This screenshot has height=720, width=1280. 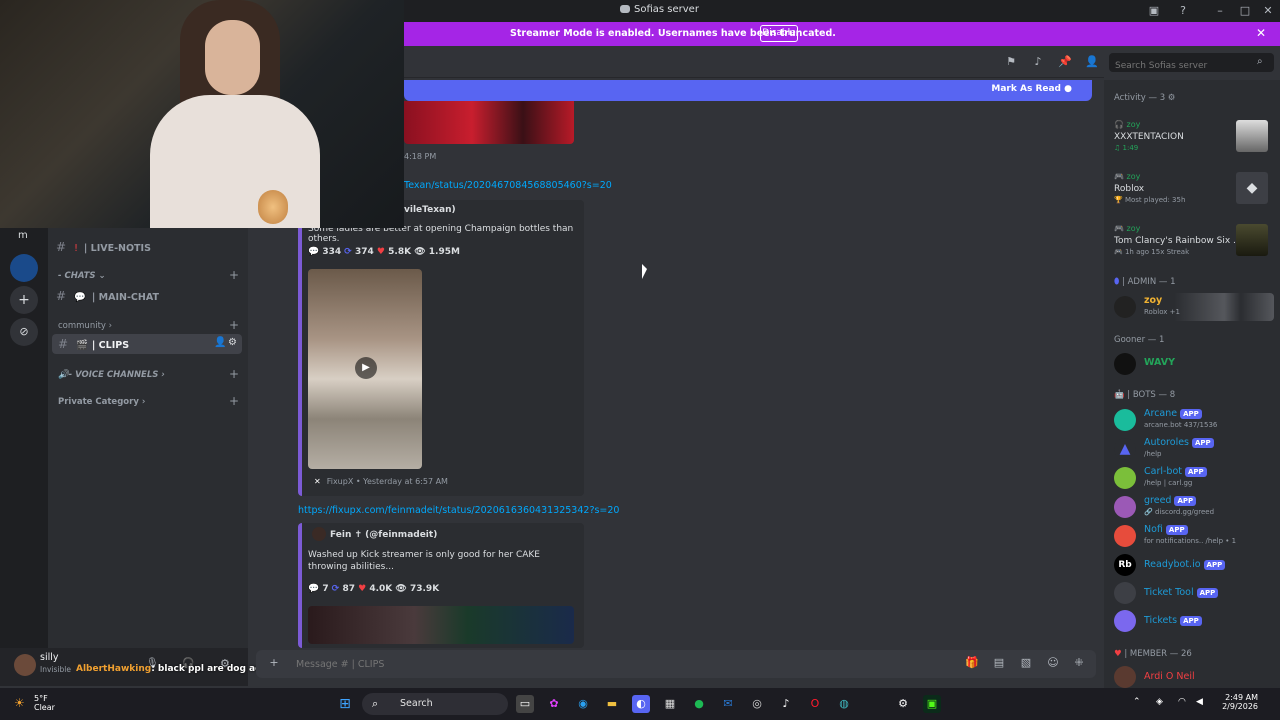 I want to click on browser-icon: ◍, so click(x=844, y=704).